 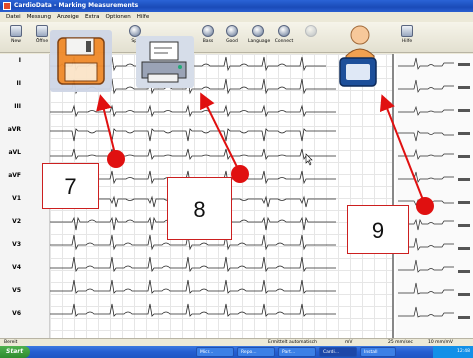 I want to click on rhythm-side-panel, so click(x=434, y=196).